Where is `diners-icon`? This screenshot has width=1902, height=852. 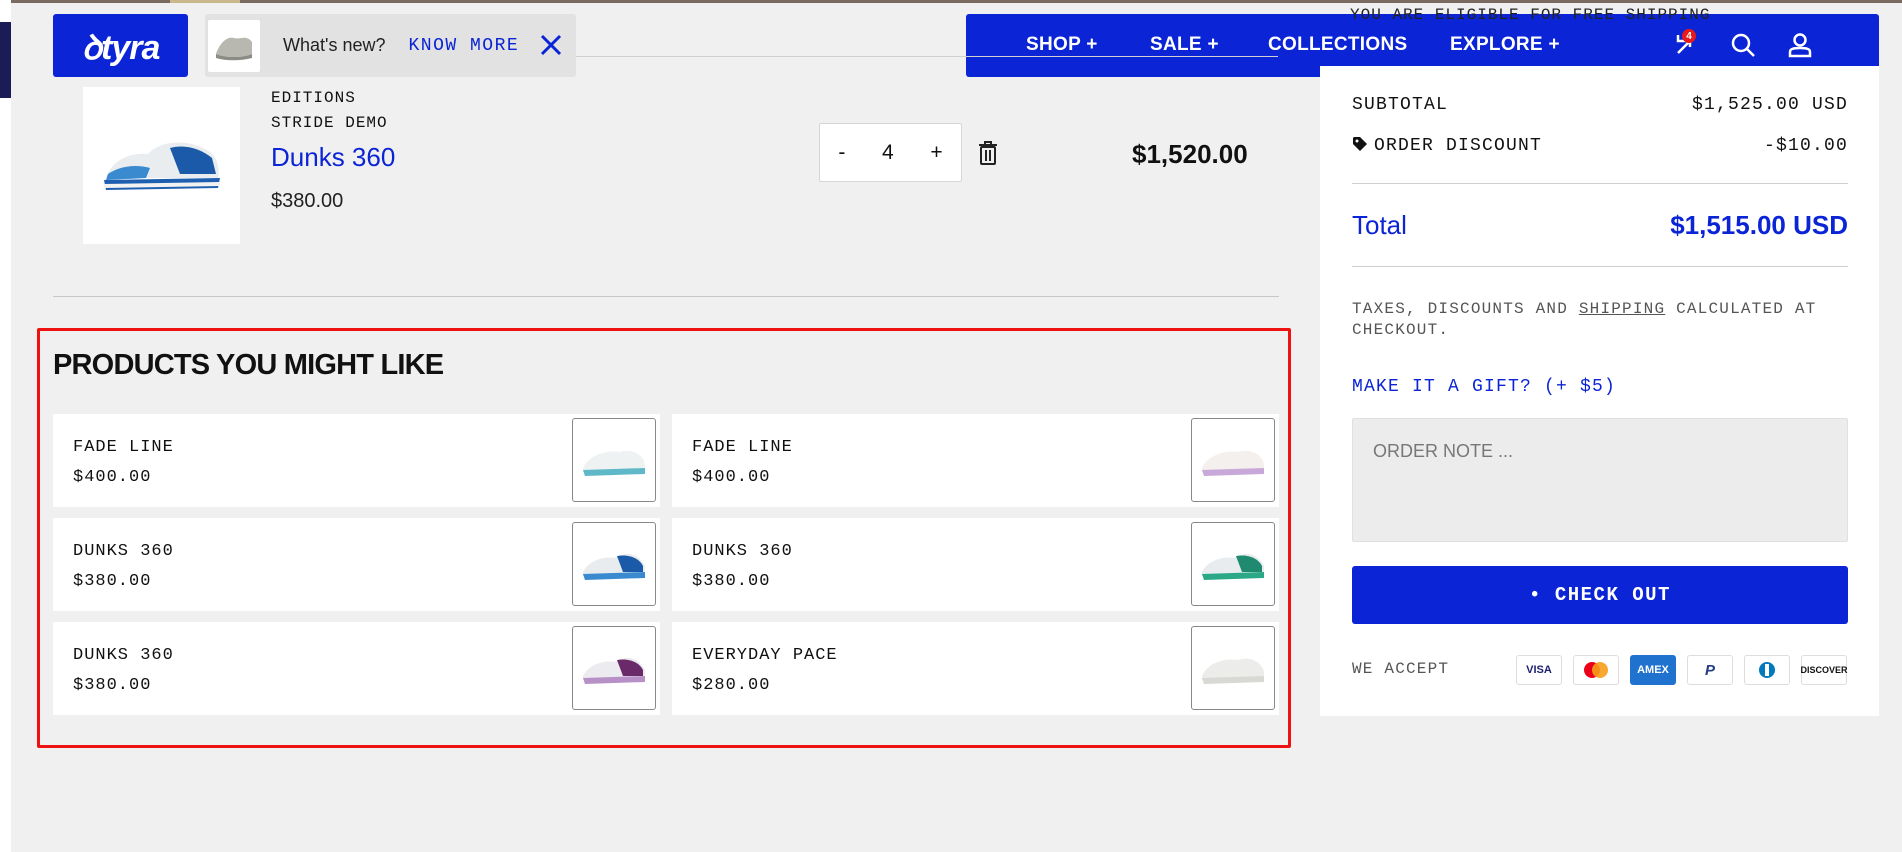 diners-icon is located at coordinates (1767, 670).